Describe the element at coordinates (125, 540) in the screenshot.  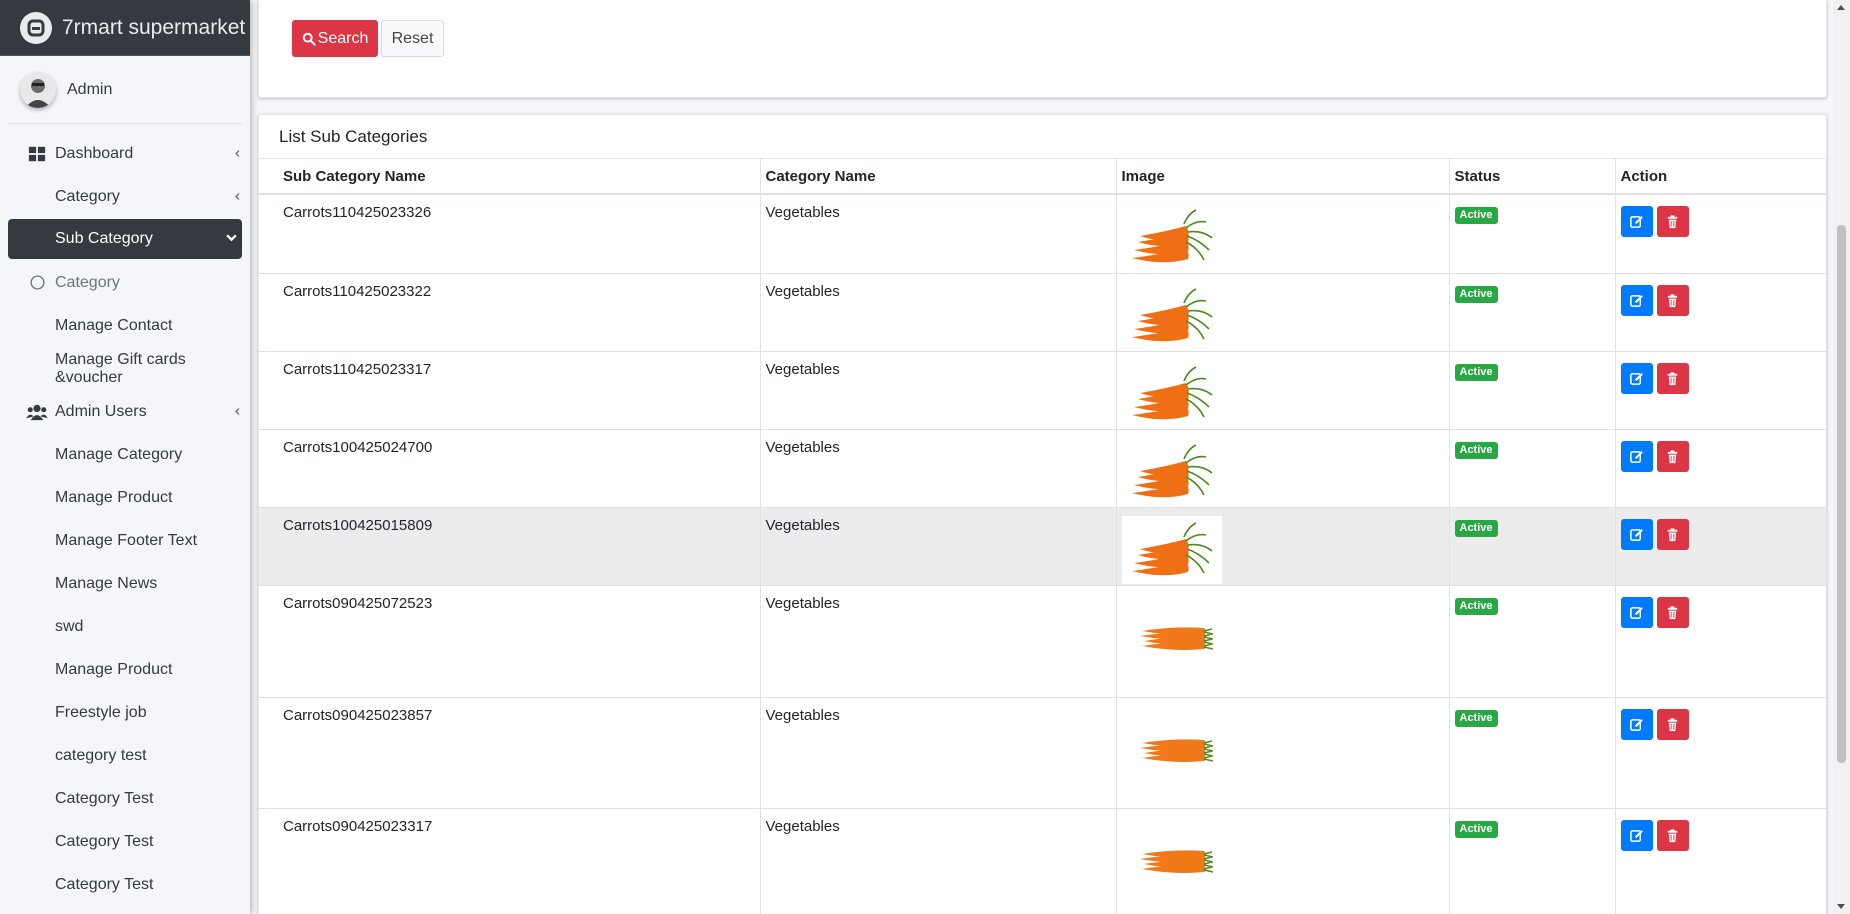
I see `sidebar-item-manage-footer-text: Manage Footer Text` at that location.